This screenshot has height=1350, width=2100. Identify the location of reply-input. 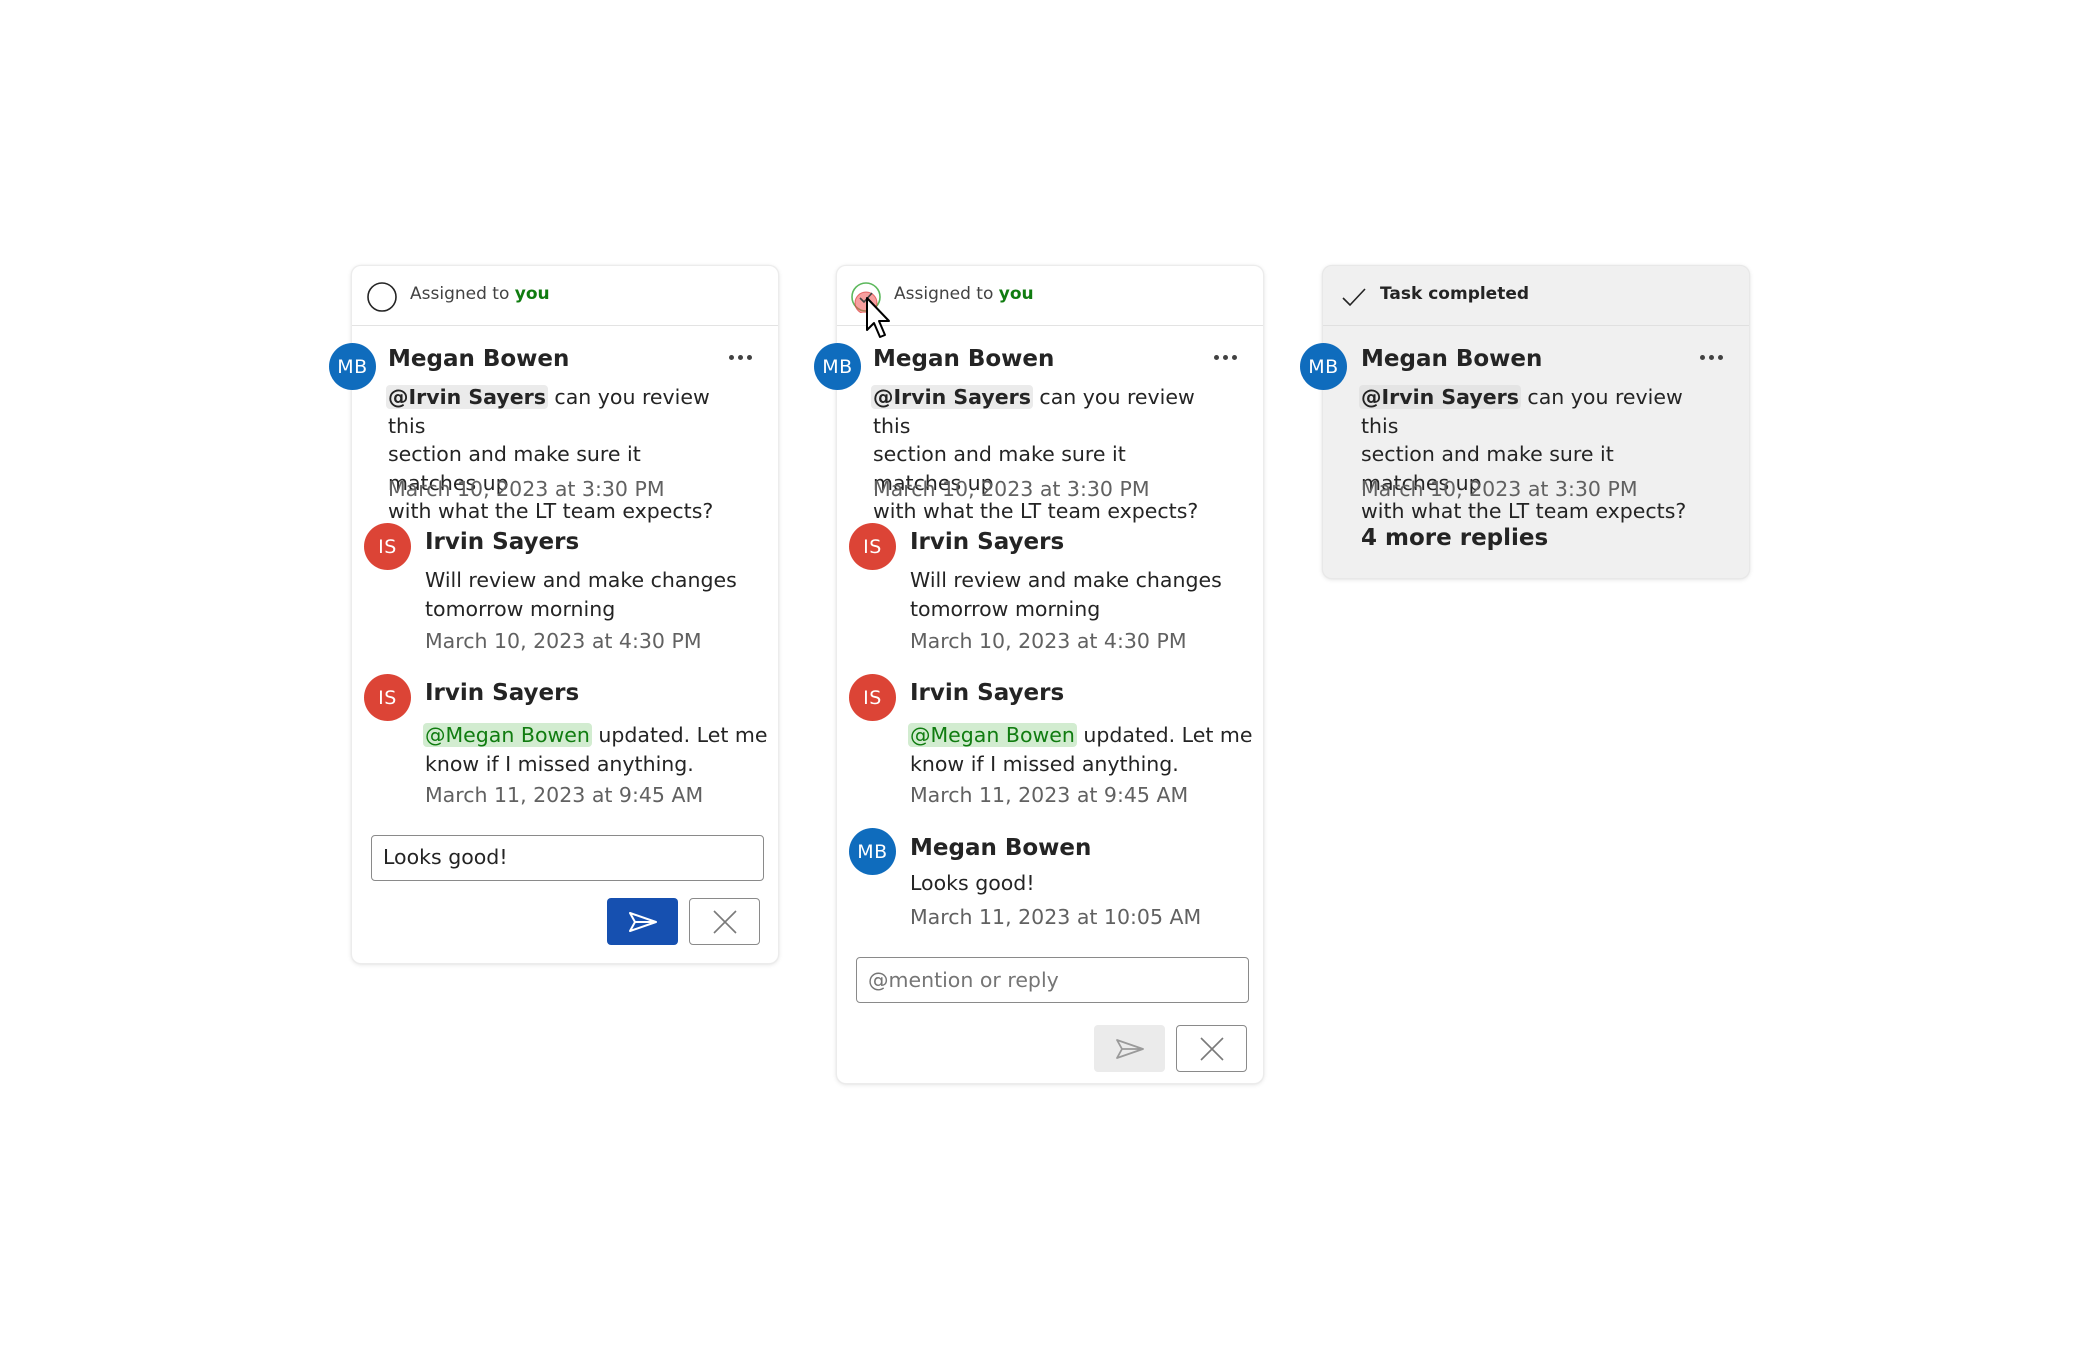
(1052, 980).